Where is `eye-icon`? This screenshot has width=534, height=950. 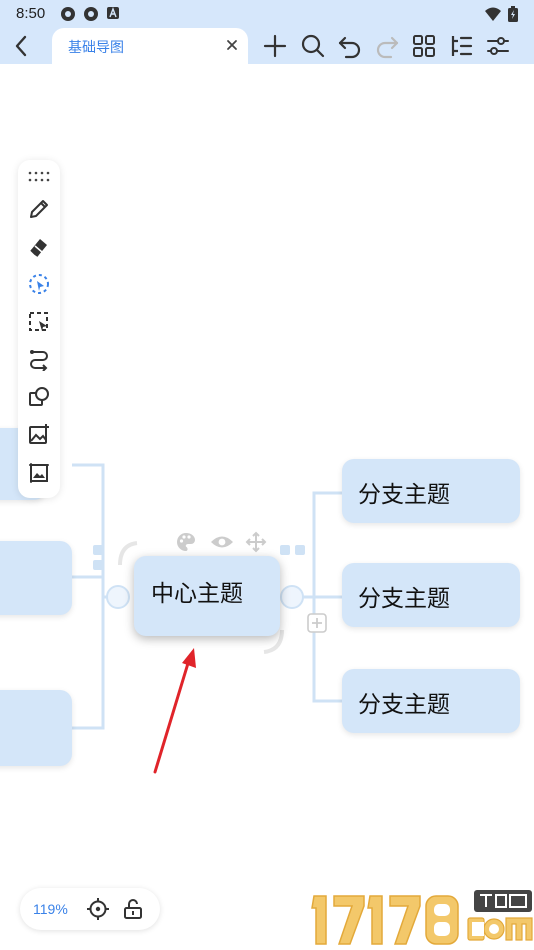
eye-icon is located at coordinates (222, 542).